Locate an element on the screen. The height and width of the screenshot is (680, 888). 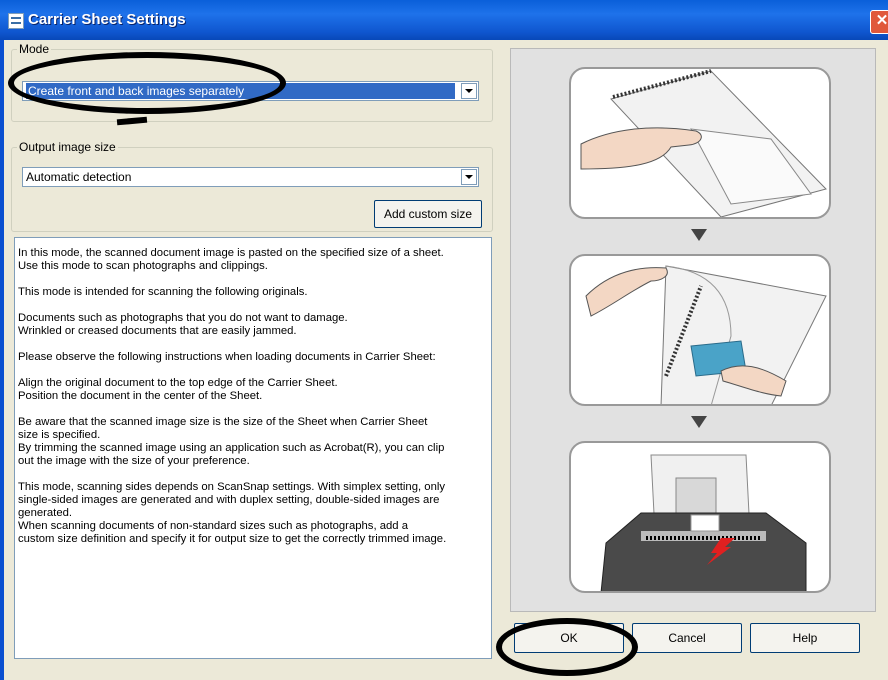
insert-document-illustration is located at coordinates (703, 143).